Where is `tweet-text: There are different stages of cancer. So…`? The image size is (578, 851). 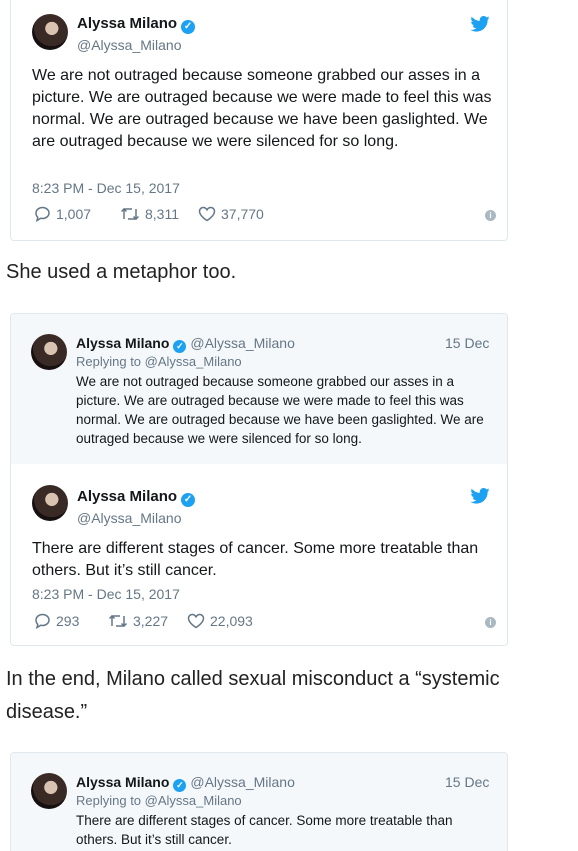 tweet-text: There are different stages of cancer. So… is located at coordinates (255, 559).